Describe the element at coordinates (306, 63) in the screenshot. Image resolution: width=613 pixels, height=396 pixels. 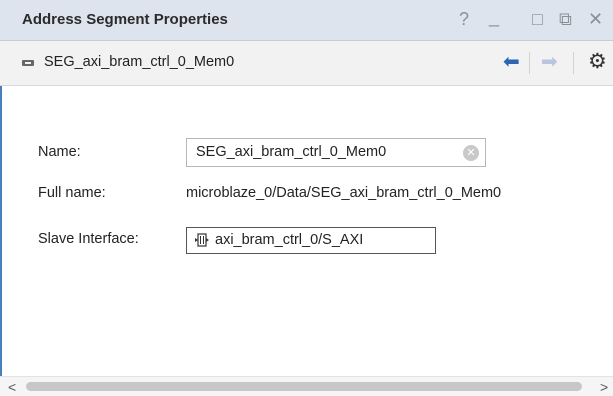
I see `properties-toolbar: SEG_axi_bram_ctrl_0_Mem0 ⬅ ➡ ⚙` at that location.